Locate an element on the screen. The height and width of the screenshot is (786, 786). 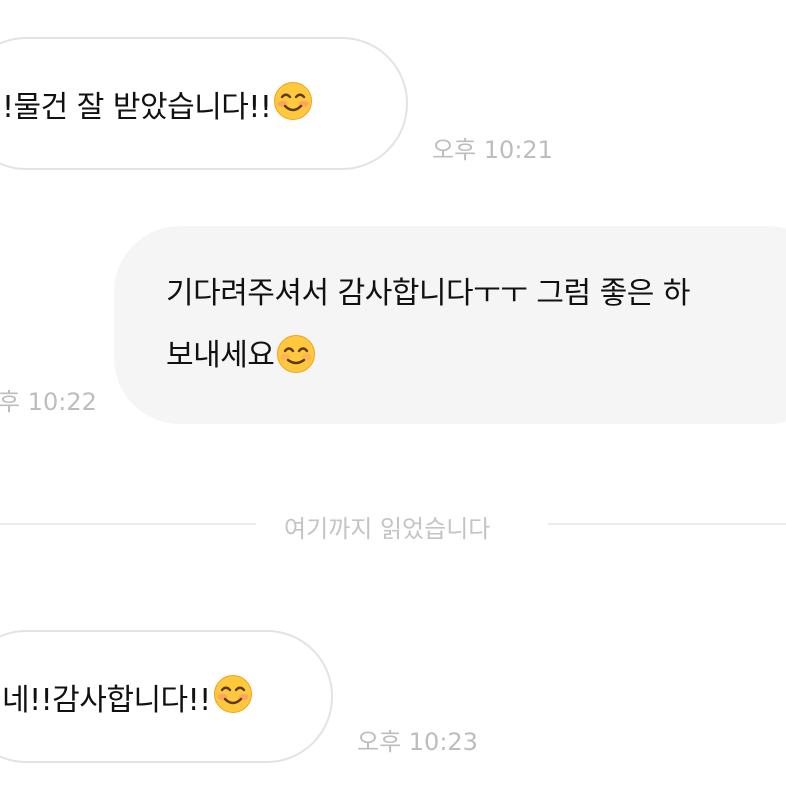
read-divider-label: 여기까지 읽었습니다 is located at coordinates (387, 529).